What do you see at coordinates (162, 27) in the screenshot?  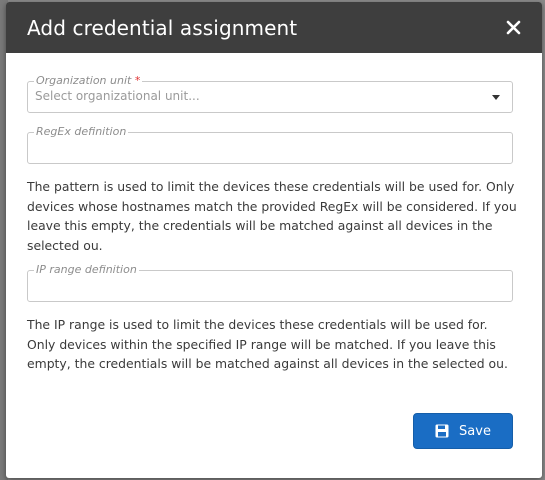 I see `dialog-title: Add credential assignment` at bounding box center [162, 27].